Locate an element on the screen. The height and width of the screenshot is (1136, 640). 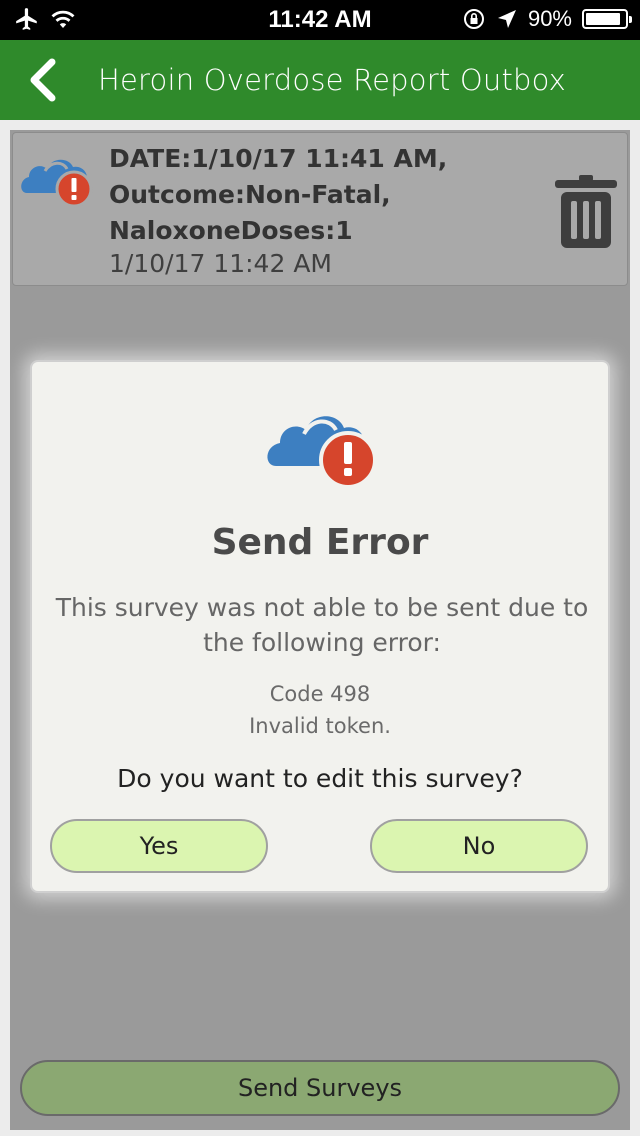
back-button is located at coordinates (43, 80).